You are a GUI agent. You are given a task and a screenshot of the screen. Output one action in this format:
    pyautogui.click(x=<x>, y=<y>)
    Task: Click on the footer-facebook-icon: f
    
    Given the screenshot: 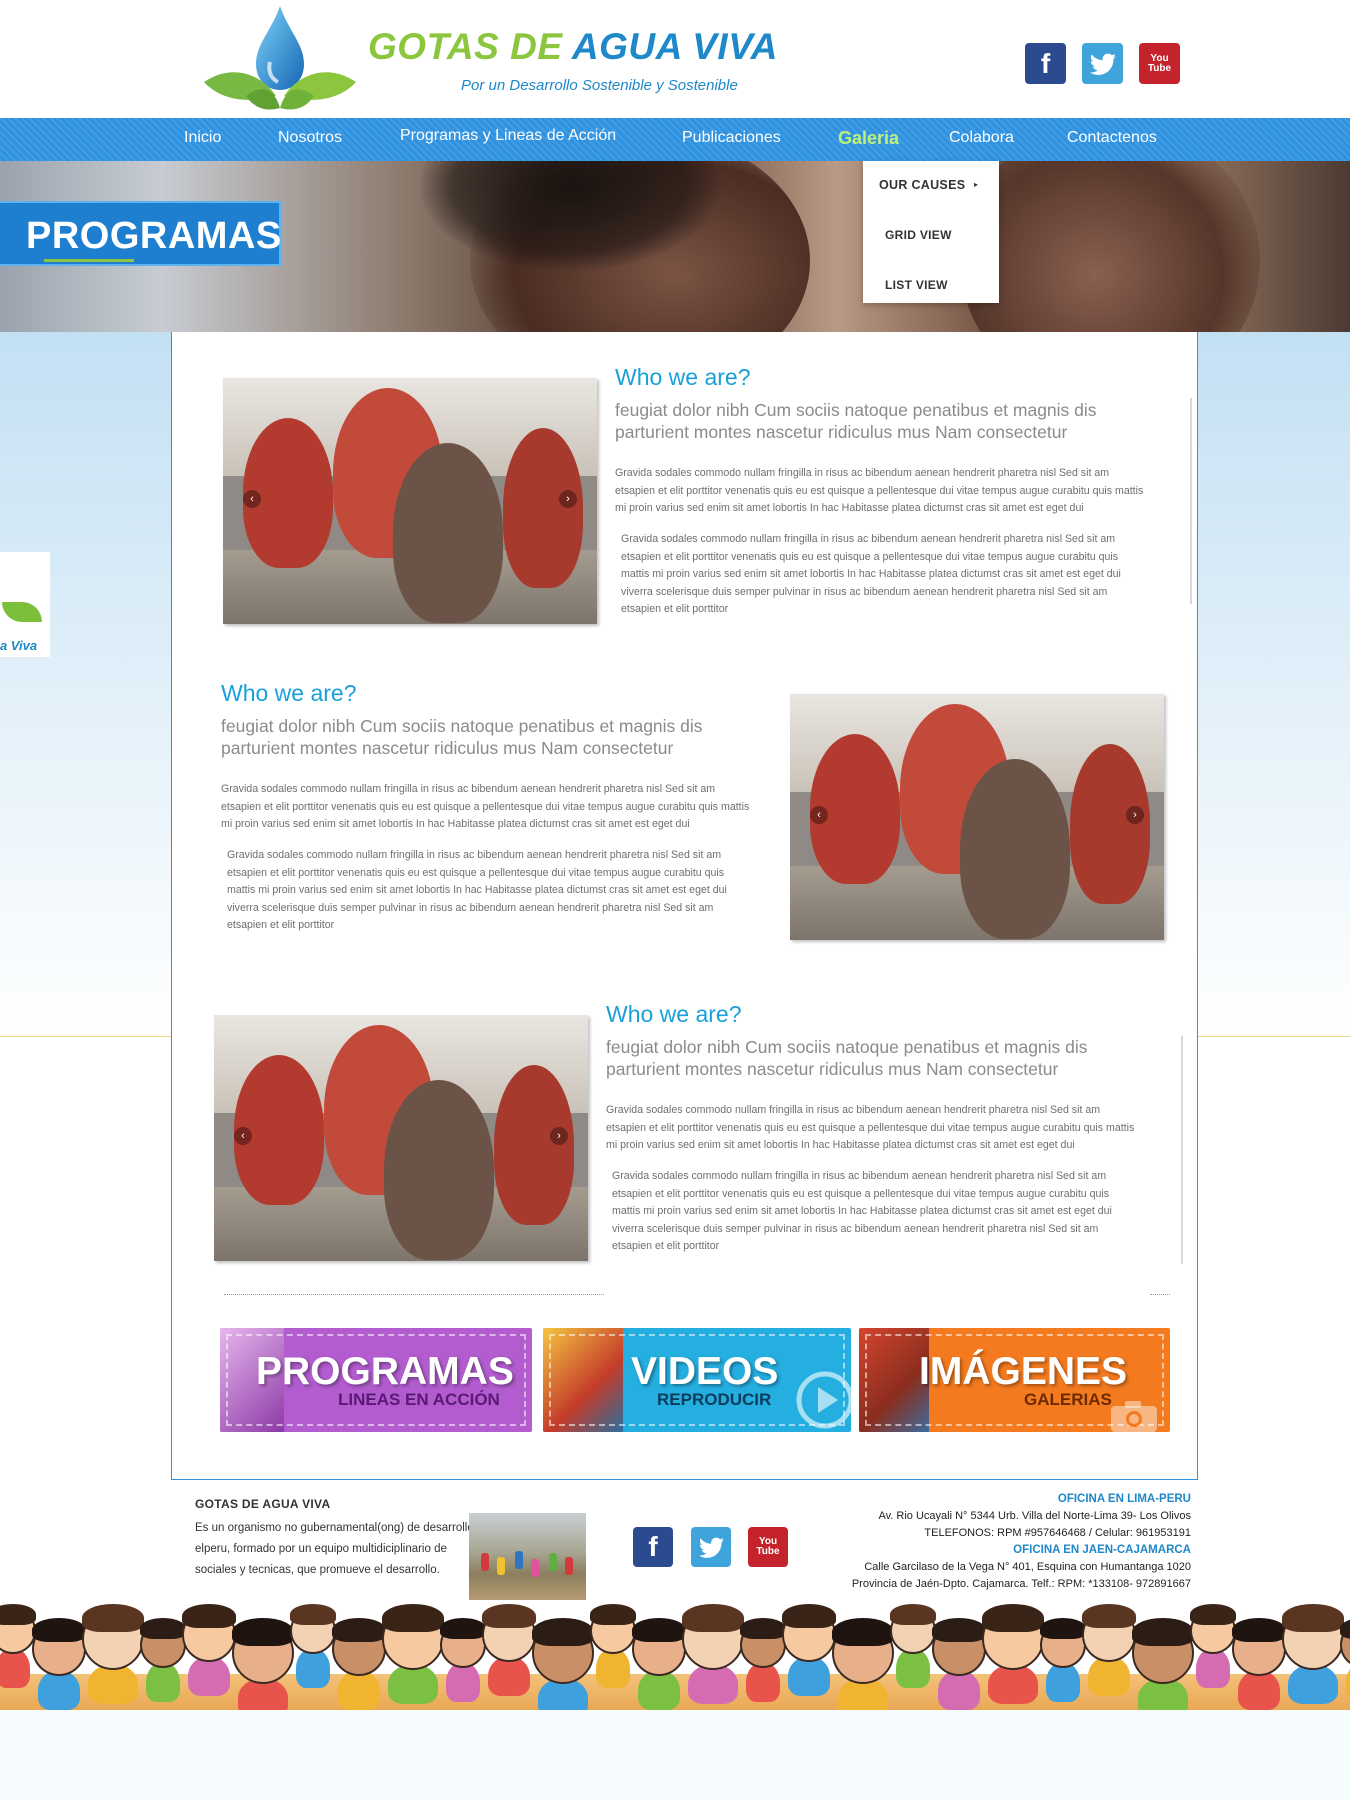 What is the action you would take?
    pyautogui.click(x=653, y=1547)
    